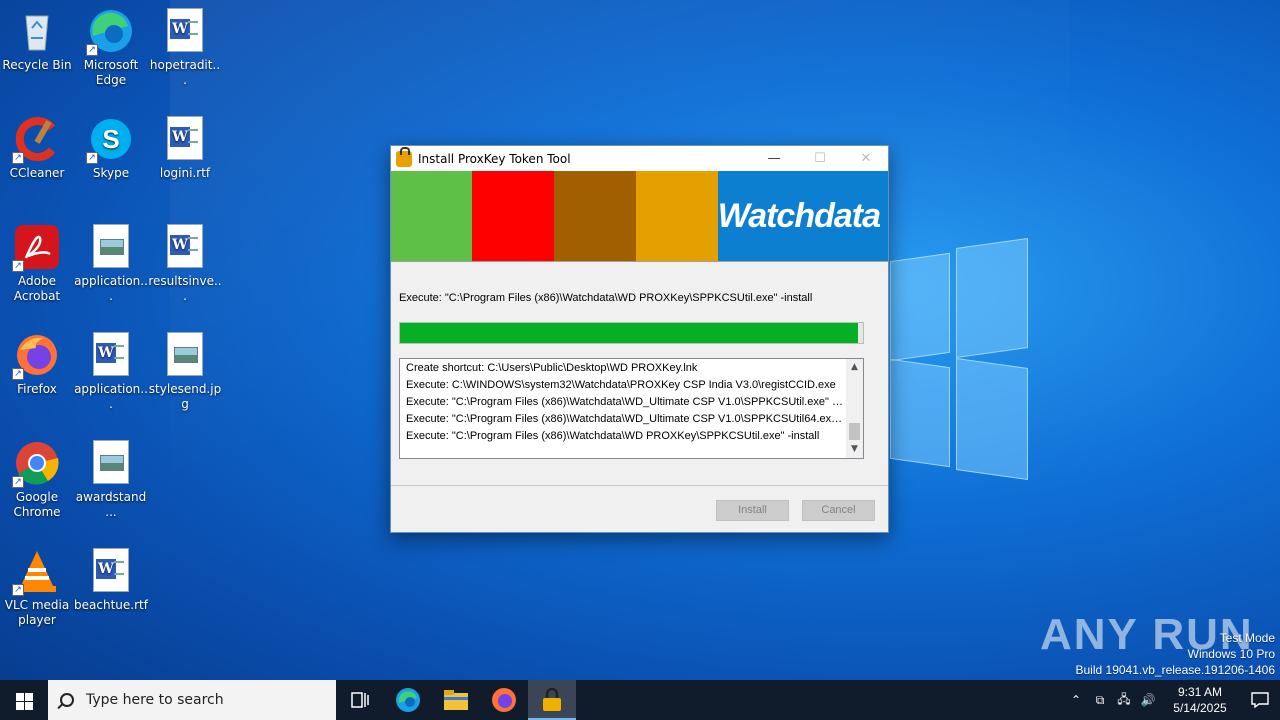 The width and height of the screenshot is (1280, 720). I want to click on scroll-down-icon: ▼, so click(854, 449).